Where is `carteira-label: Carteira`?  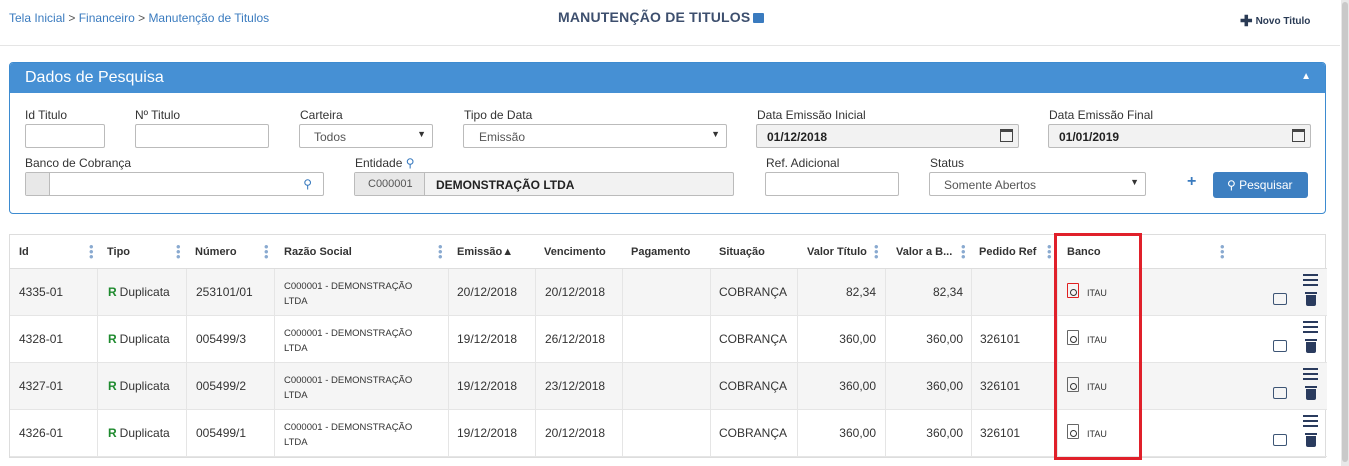
carteira-label: Carteira is located at coordinates (321, 115).